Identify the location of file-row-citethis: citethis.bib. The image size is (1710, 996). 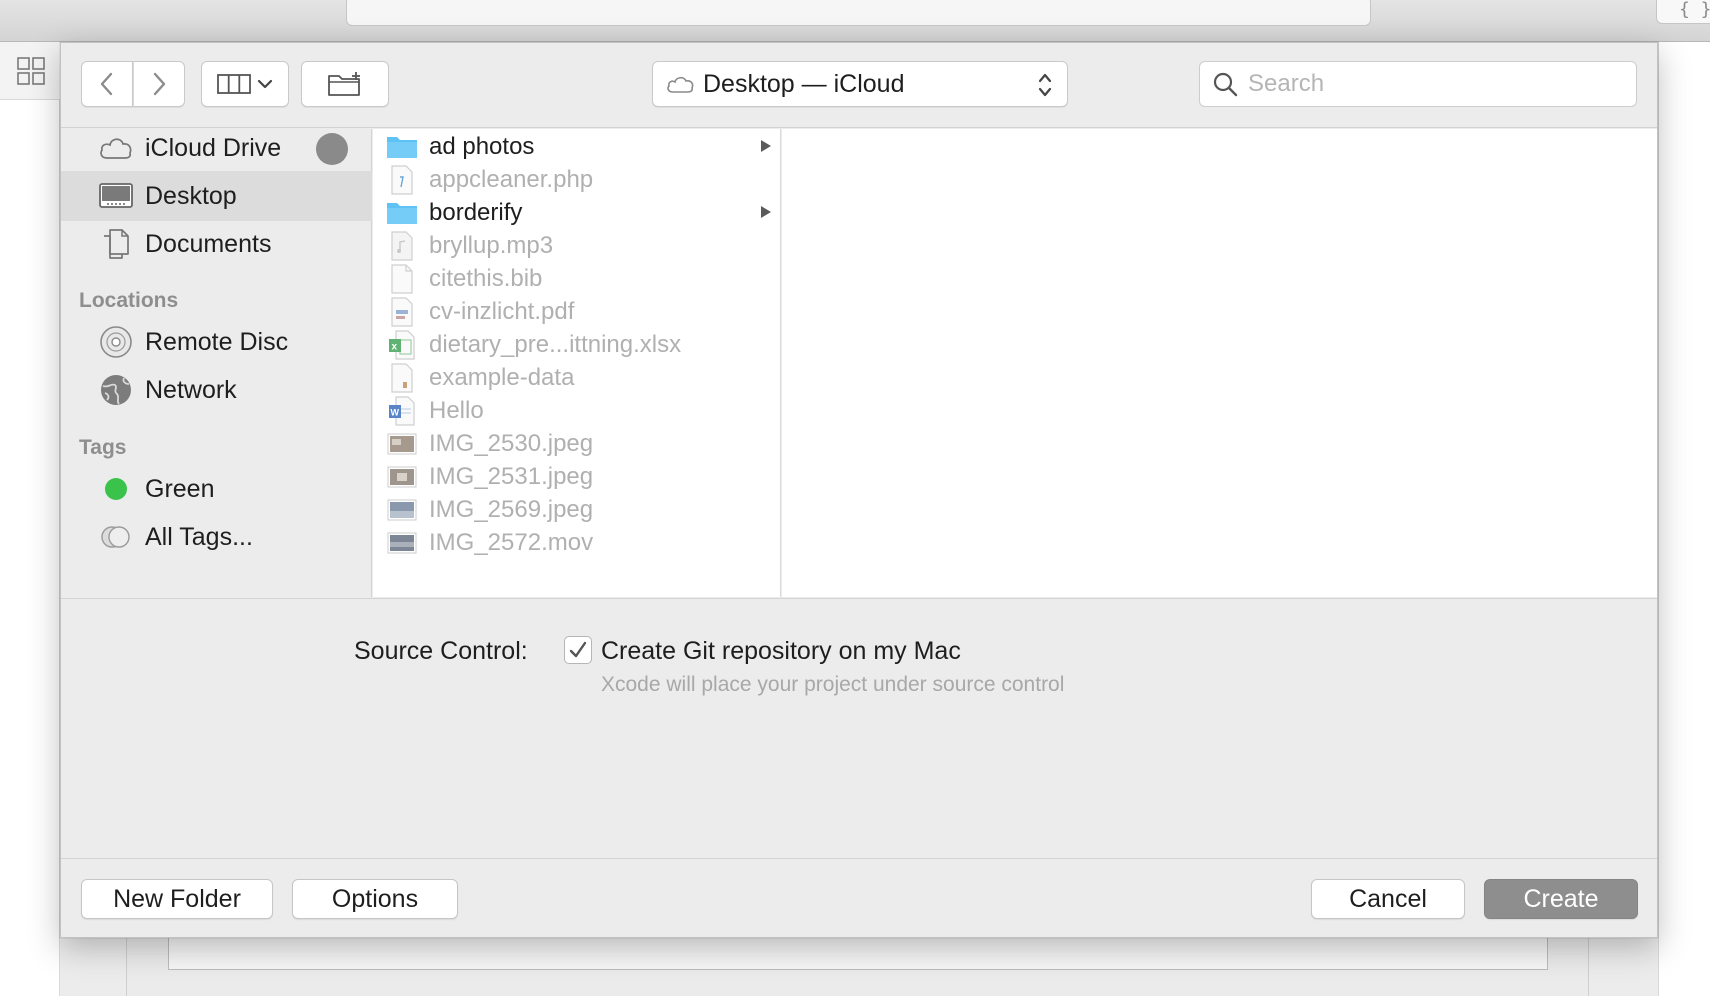
(577, 279).